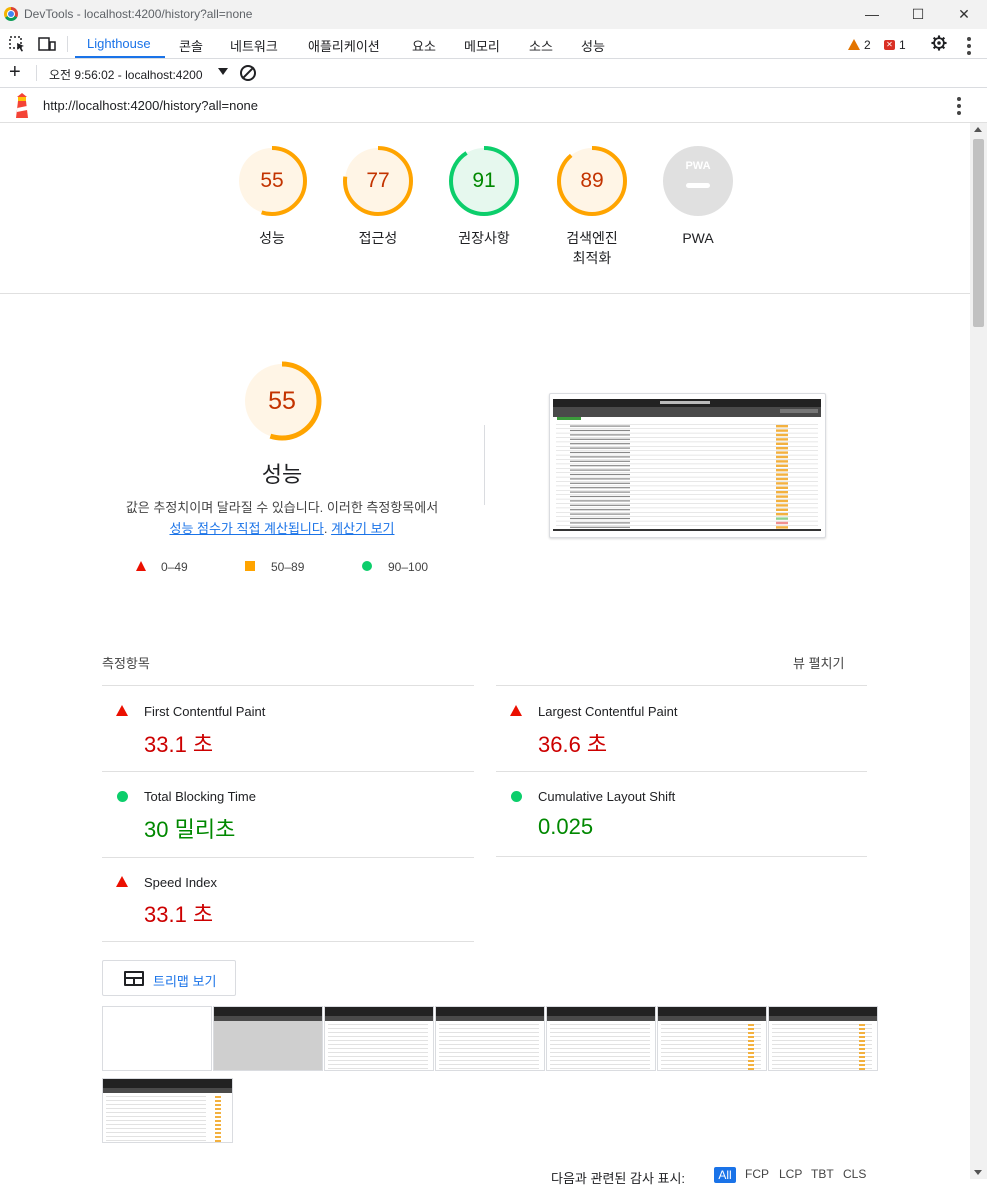 This screenshot has height=1187, width=987. What do you see at coordinates (11, 14) in the screenshot?
I see `chrome-logo-icon` at bounding box center [11, 14].